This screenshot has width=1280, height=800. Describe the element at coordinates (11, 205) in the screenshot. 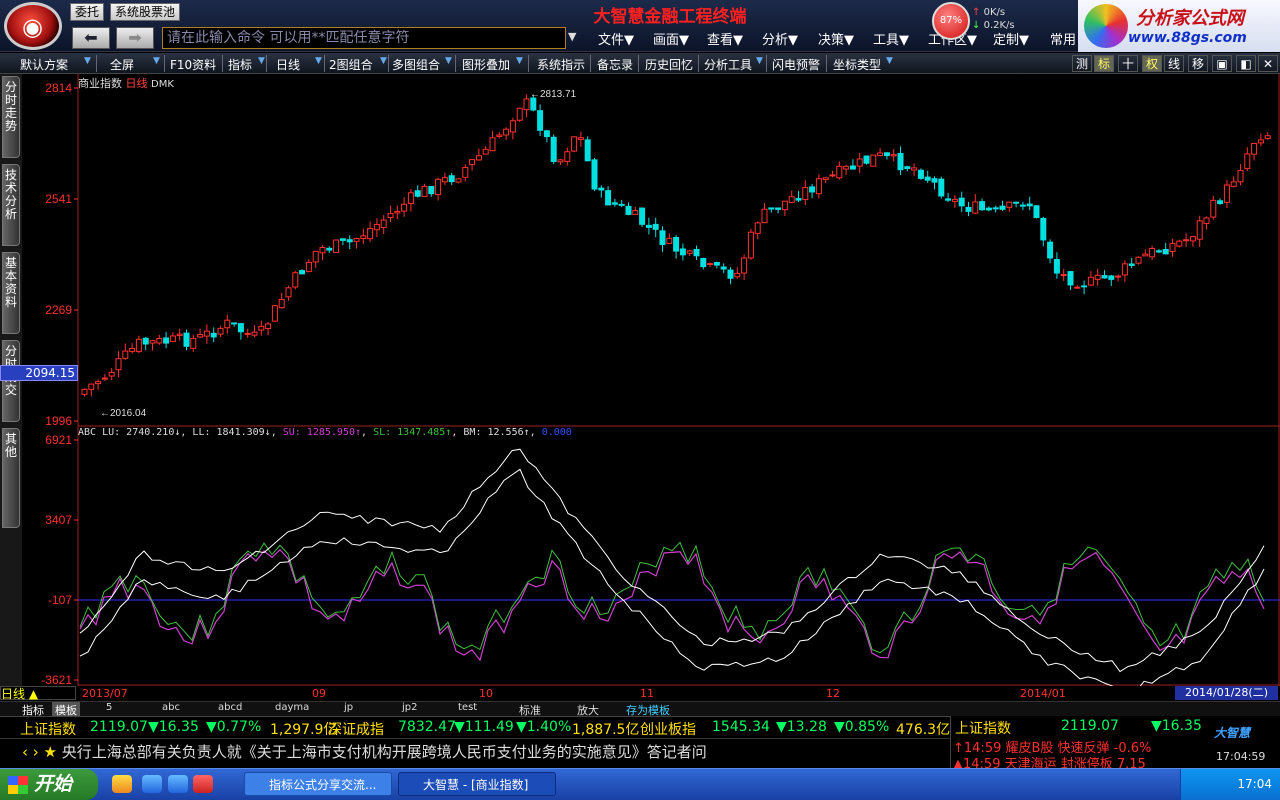

I see `tab-technical: 技术分析` at that location.